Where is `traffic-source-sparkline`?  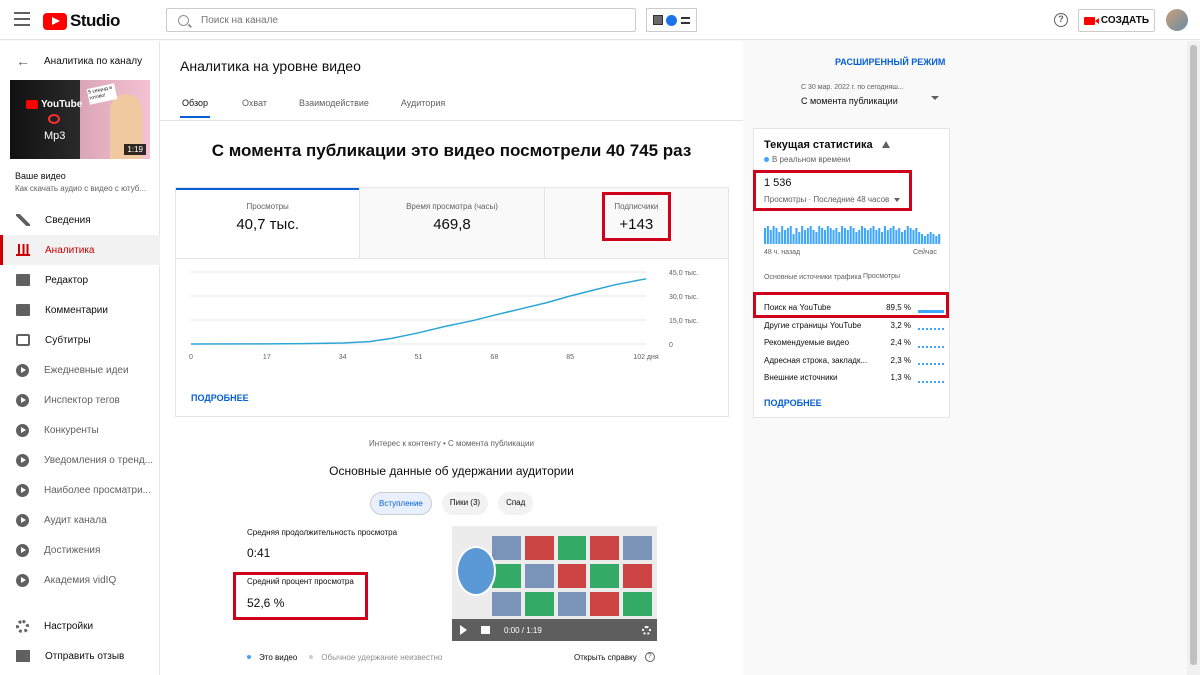 traffic-source-sparkline is located at coordinates (931, 307).